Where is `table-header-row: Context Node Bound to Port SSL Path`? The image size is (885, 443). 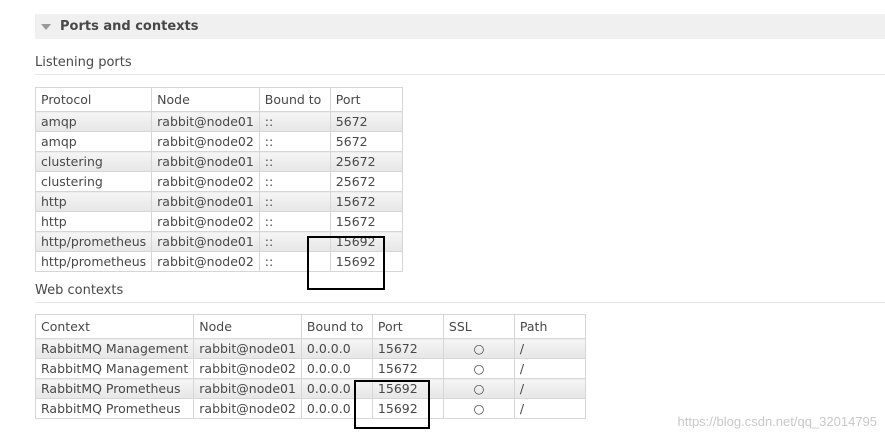
table-header-row: Context Node Bound to Port SSL Path is located at coordinates (310, 326).